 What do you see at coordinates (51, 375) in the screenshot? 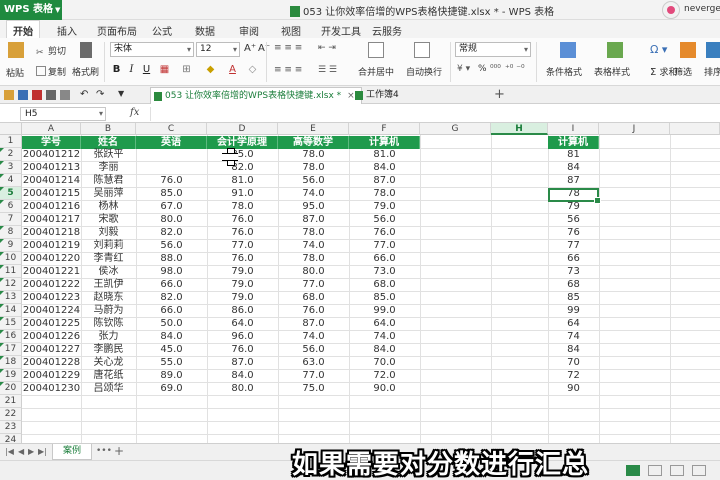
I see `table-cell: 200401229` at bounding box center [51, 375].